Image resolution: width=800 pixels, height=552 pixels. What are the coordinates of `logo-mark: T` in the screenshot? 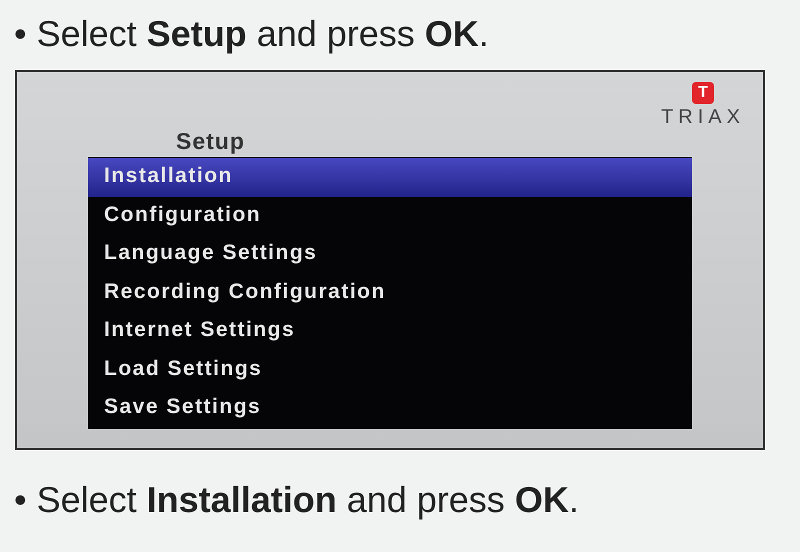 It's located at (703, 93).